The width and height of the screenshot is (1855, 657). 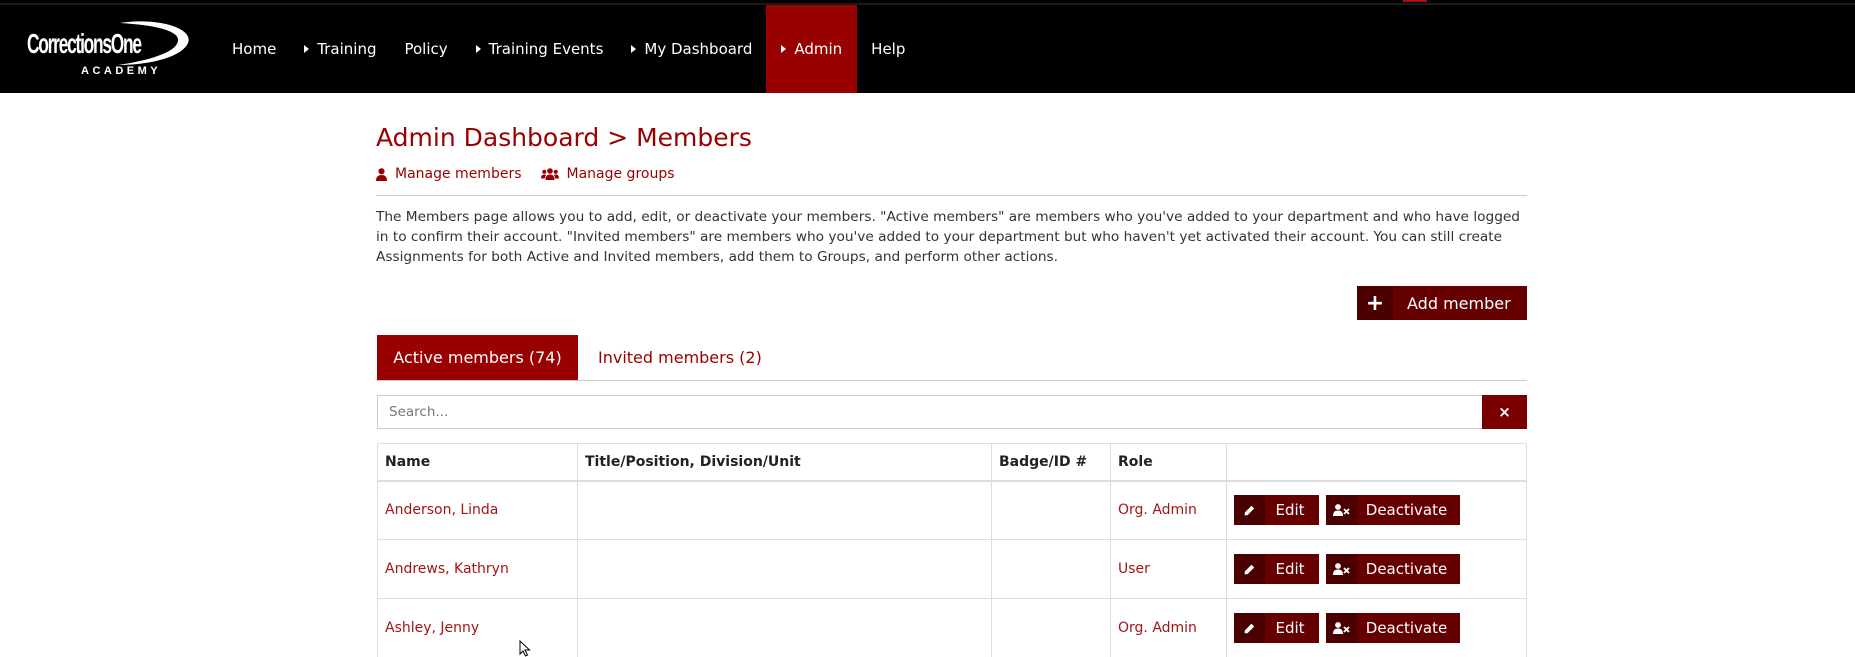 I want to click on column-header-actions, so click(x=1376, y=462).